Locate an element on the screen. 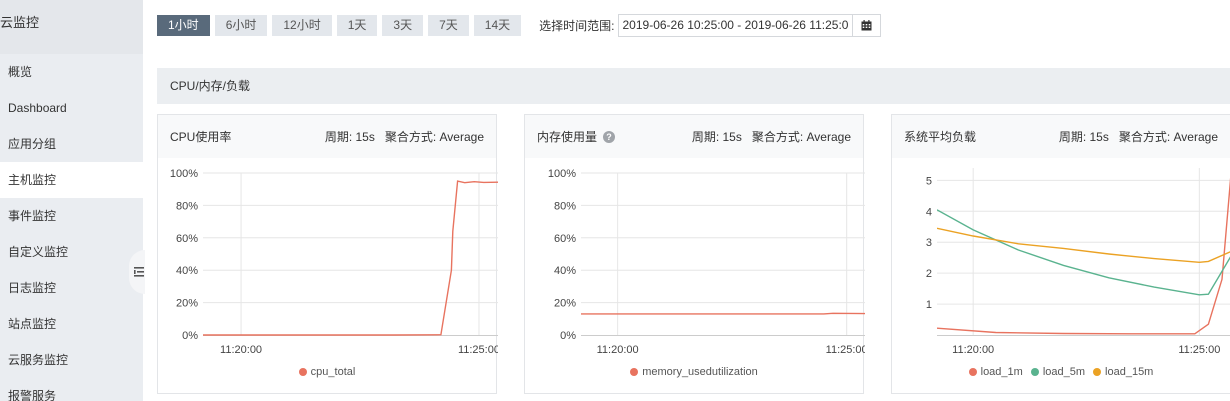 This screenshot has height=401, width=1230. y-tick-label: 4 is located at coordinates (929, 212).